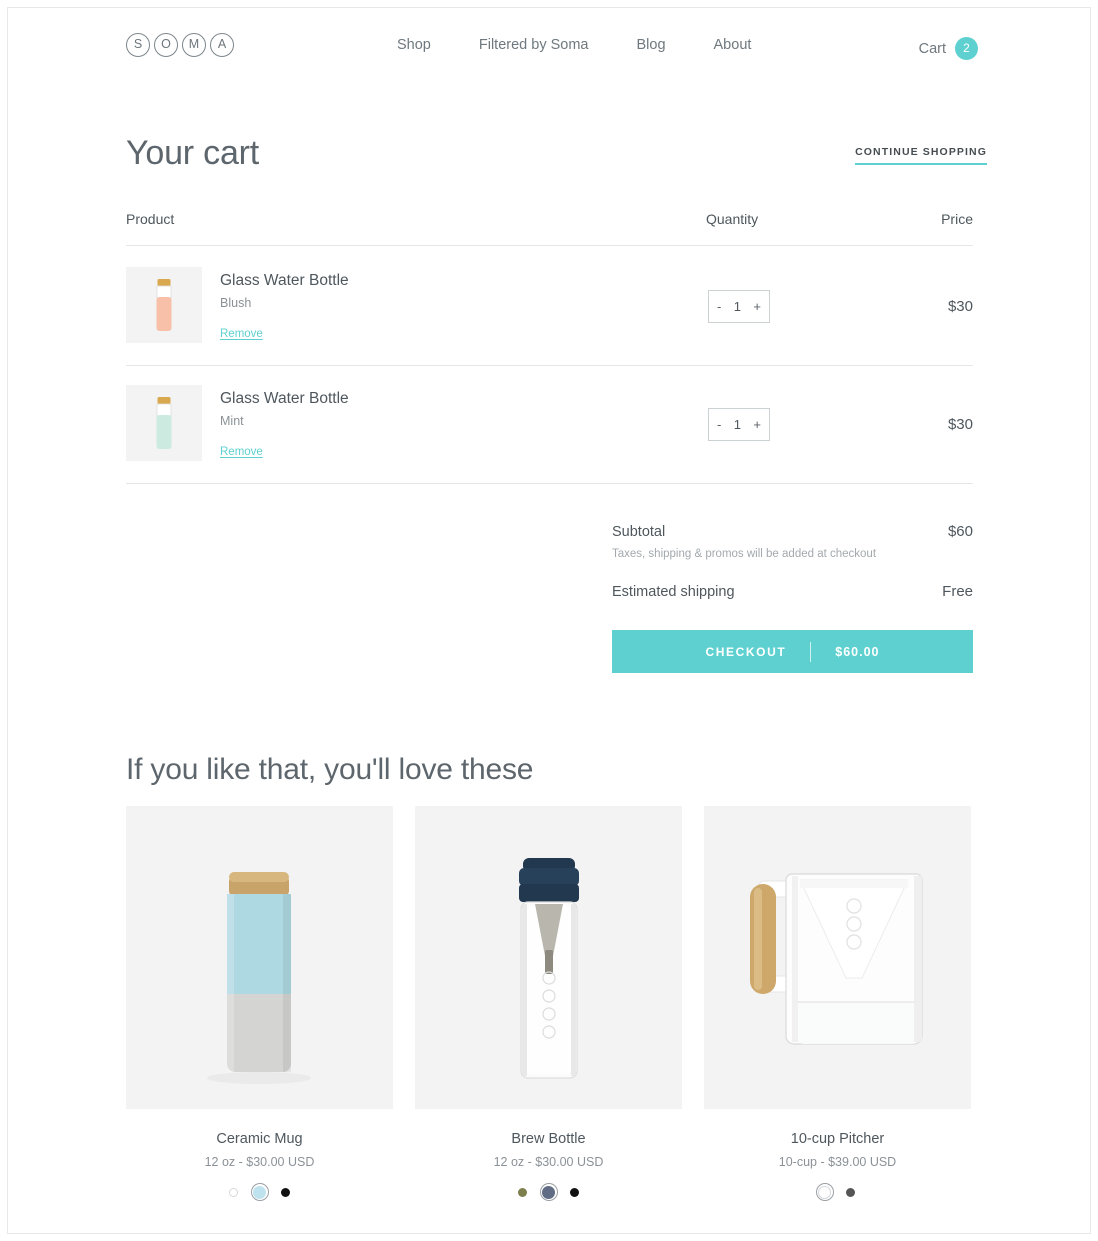  I want to click on main-nav: Shop Filtered by Soma Blog About, so click(586, 45).